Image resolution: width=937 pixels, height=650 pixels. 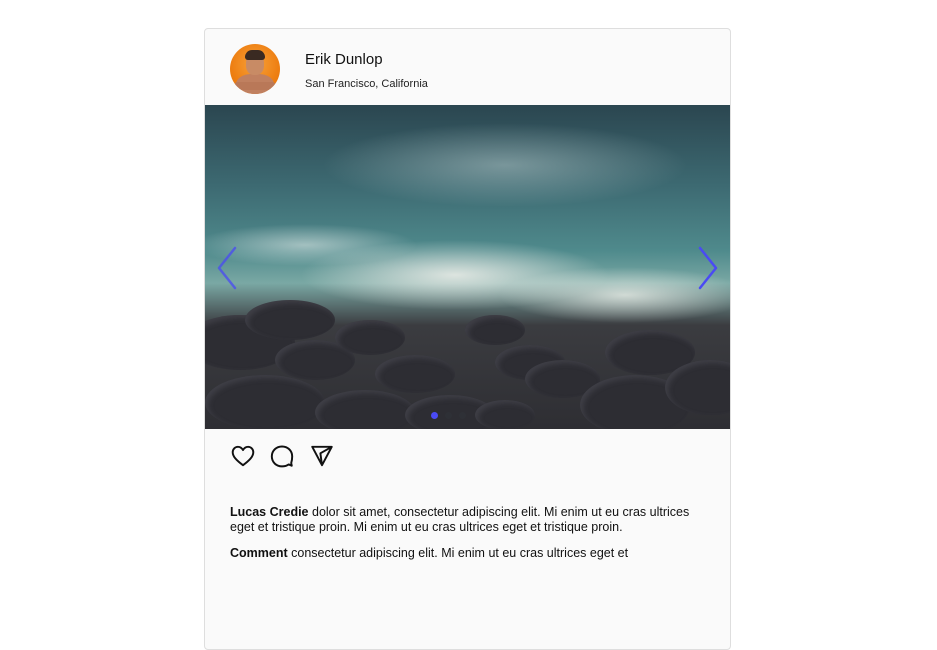 I want to click on like-button, so click(x=243, y=456).